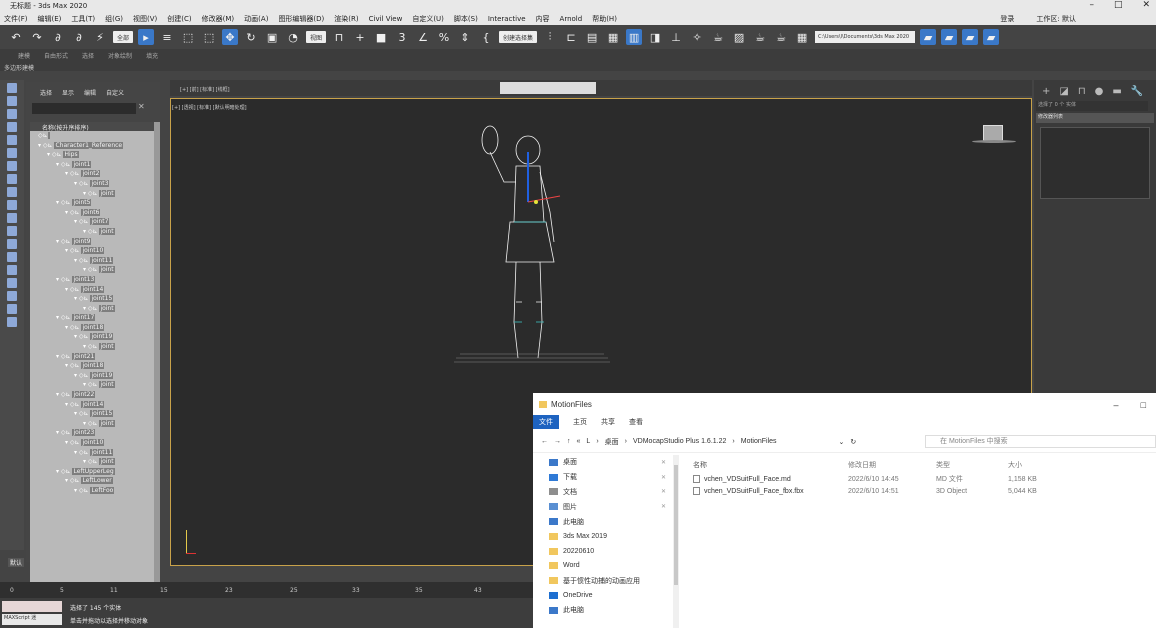  Describe the element at coordinates (1099, 91) in the screenshot. I see `motion-panel-icon: ●` at that location.